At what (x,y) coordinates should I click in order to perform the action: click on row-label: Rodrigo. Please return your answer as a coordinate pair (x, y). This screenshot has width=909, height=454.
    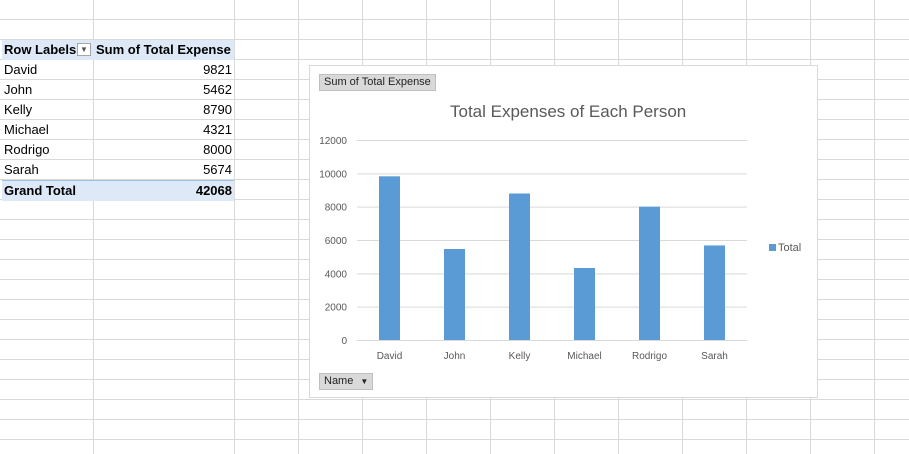
    Looking at the image, I should click on (27, 150).